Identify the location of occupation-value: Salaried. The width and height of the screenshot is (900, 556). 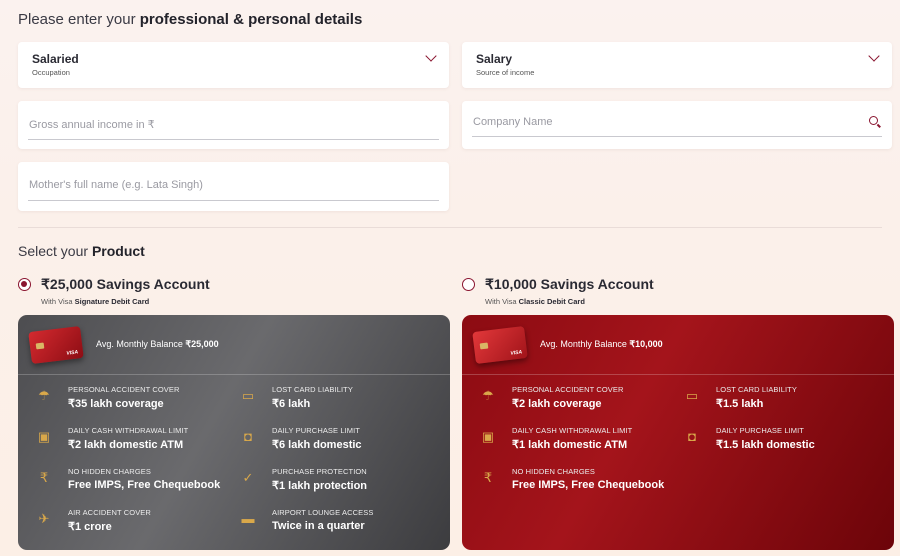
(55, 59).